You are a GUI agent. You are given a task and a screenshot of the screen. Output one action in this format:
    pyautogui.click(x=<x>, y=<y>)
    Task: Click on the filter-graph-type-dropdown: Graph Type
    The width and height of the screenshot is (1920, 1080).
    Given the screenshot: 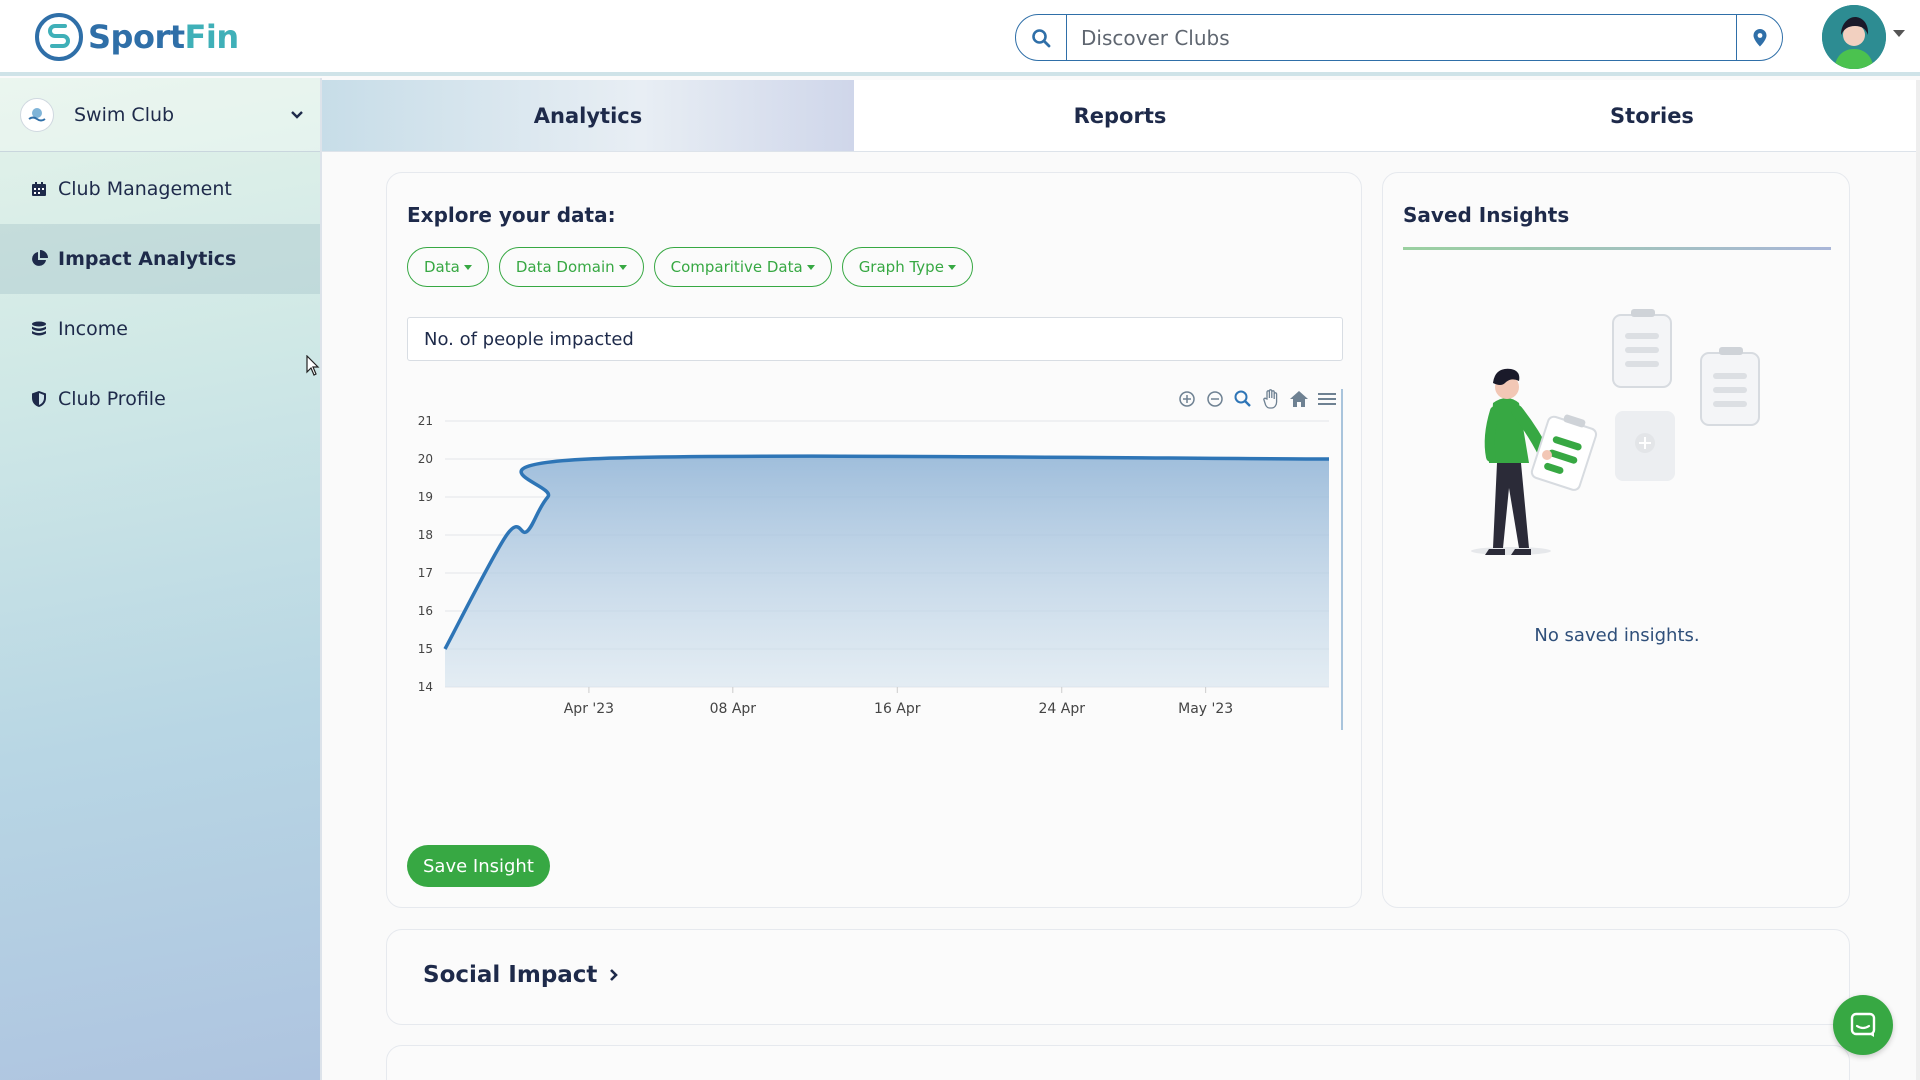 What is the action you would take?
    pyautogui.click(x=907, y=267)
    